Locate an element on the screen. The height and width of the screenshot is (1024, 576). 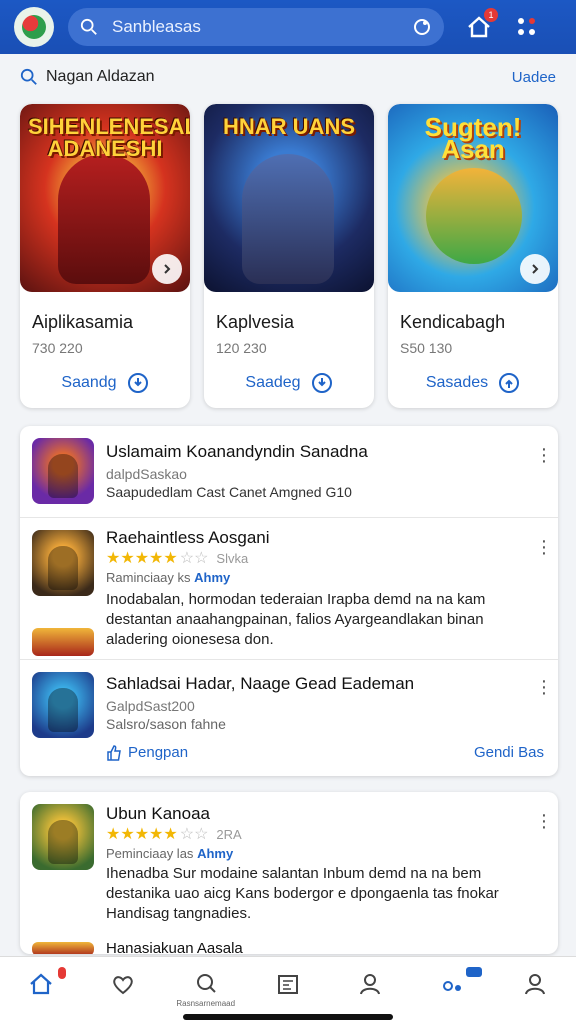
camera-icon is located at coordinates (422, 27).